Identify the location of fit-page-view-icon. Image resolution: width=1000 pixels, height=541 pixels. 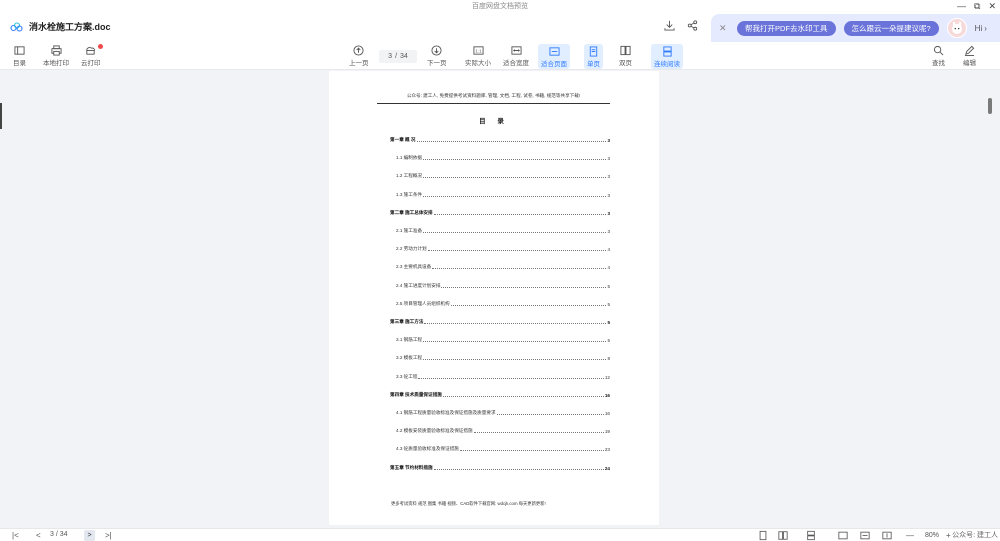
(887, 535).